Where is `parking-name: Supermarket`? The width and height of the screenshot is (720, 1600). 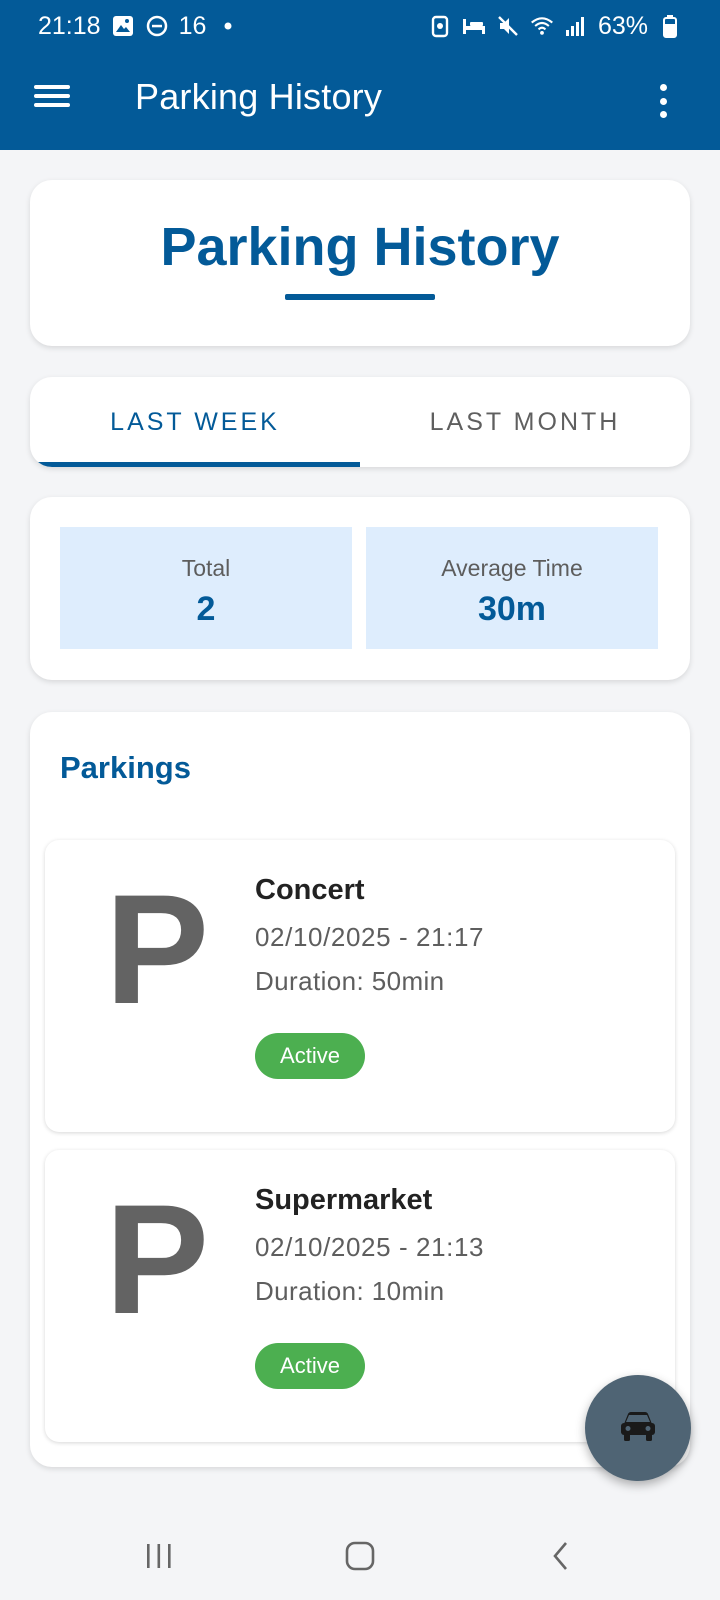 parking-name: Supermarket is located at coordinates (344, 1200).